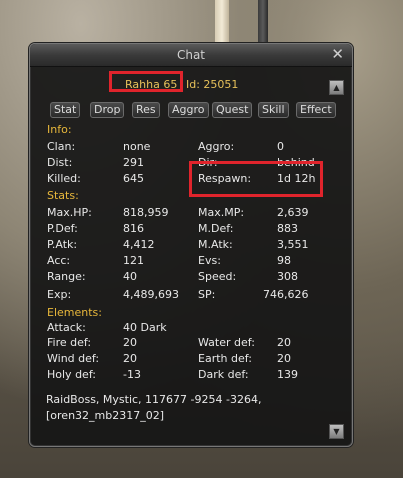  Describe the element at coordinates (337, 54) in the screenshot. I see `close-icon: ✕` at that location.